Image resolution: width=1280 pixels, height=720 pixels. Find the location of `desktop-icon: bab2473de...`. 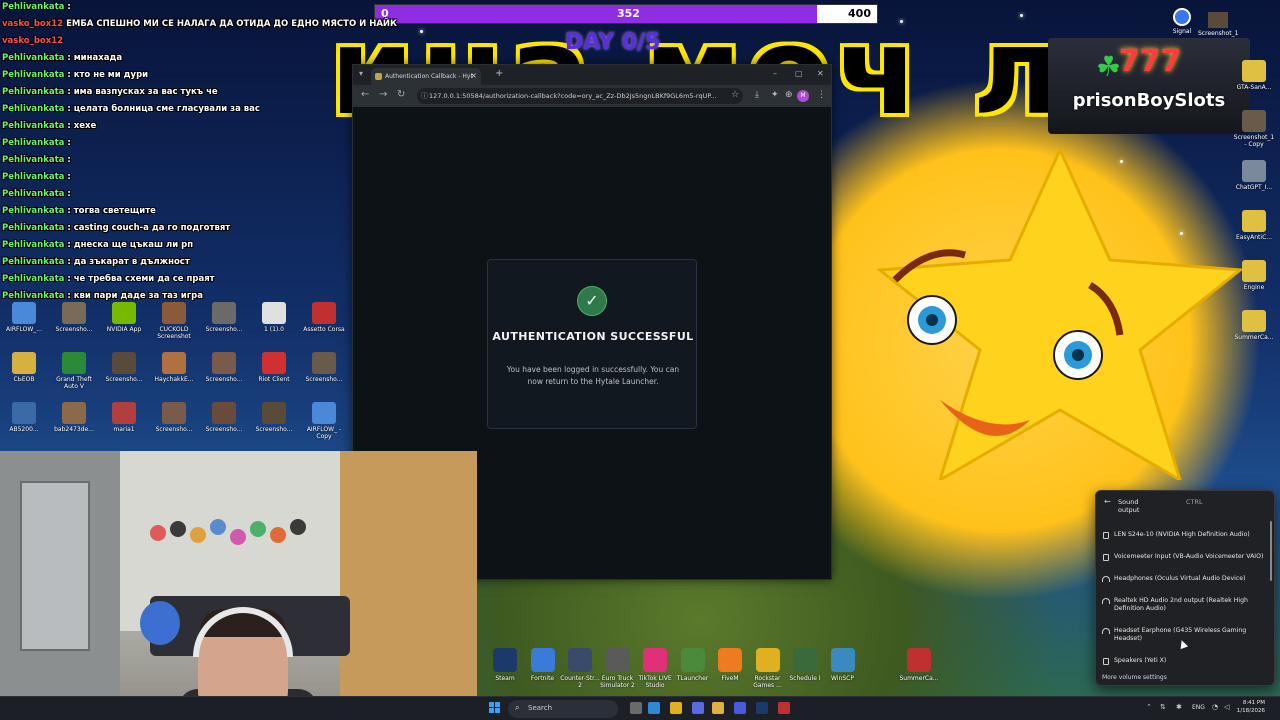

desktop-icon: bab2473de... is located at coordinates (74, 421).